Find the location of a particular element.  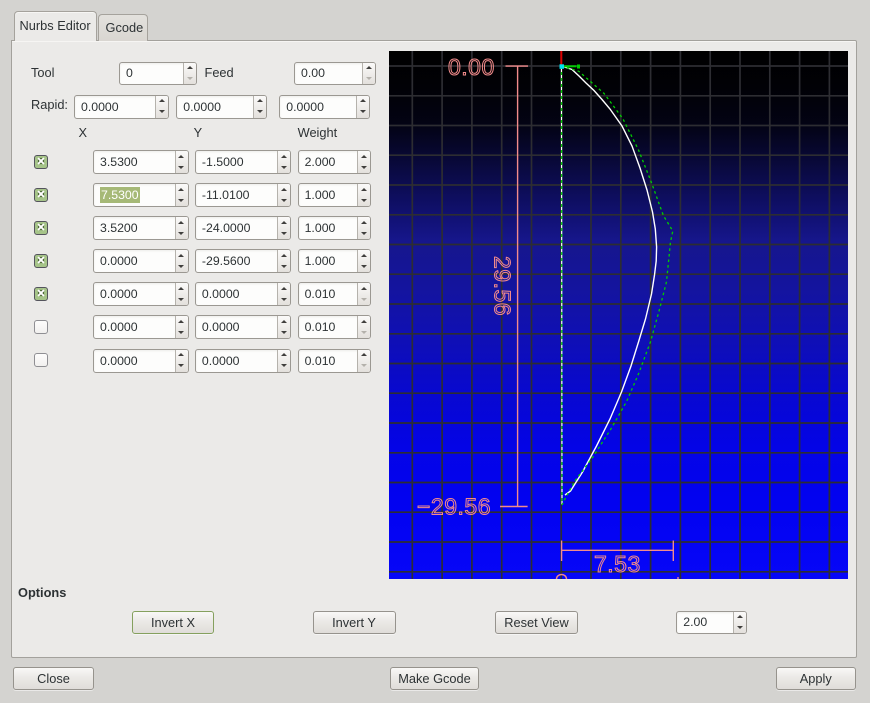

svg-text: 0.00 is located at coordinates (471, 67).